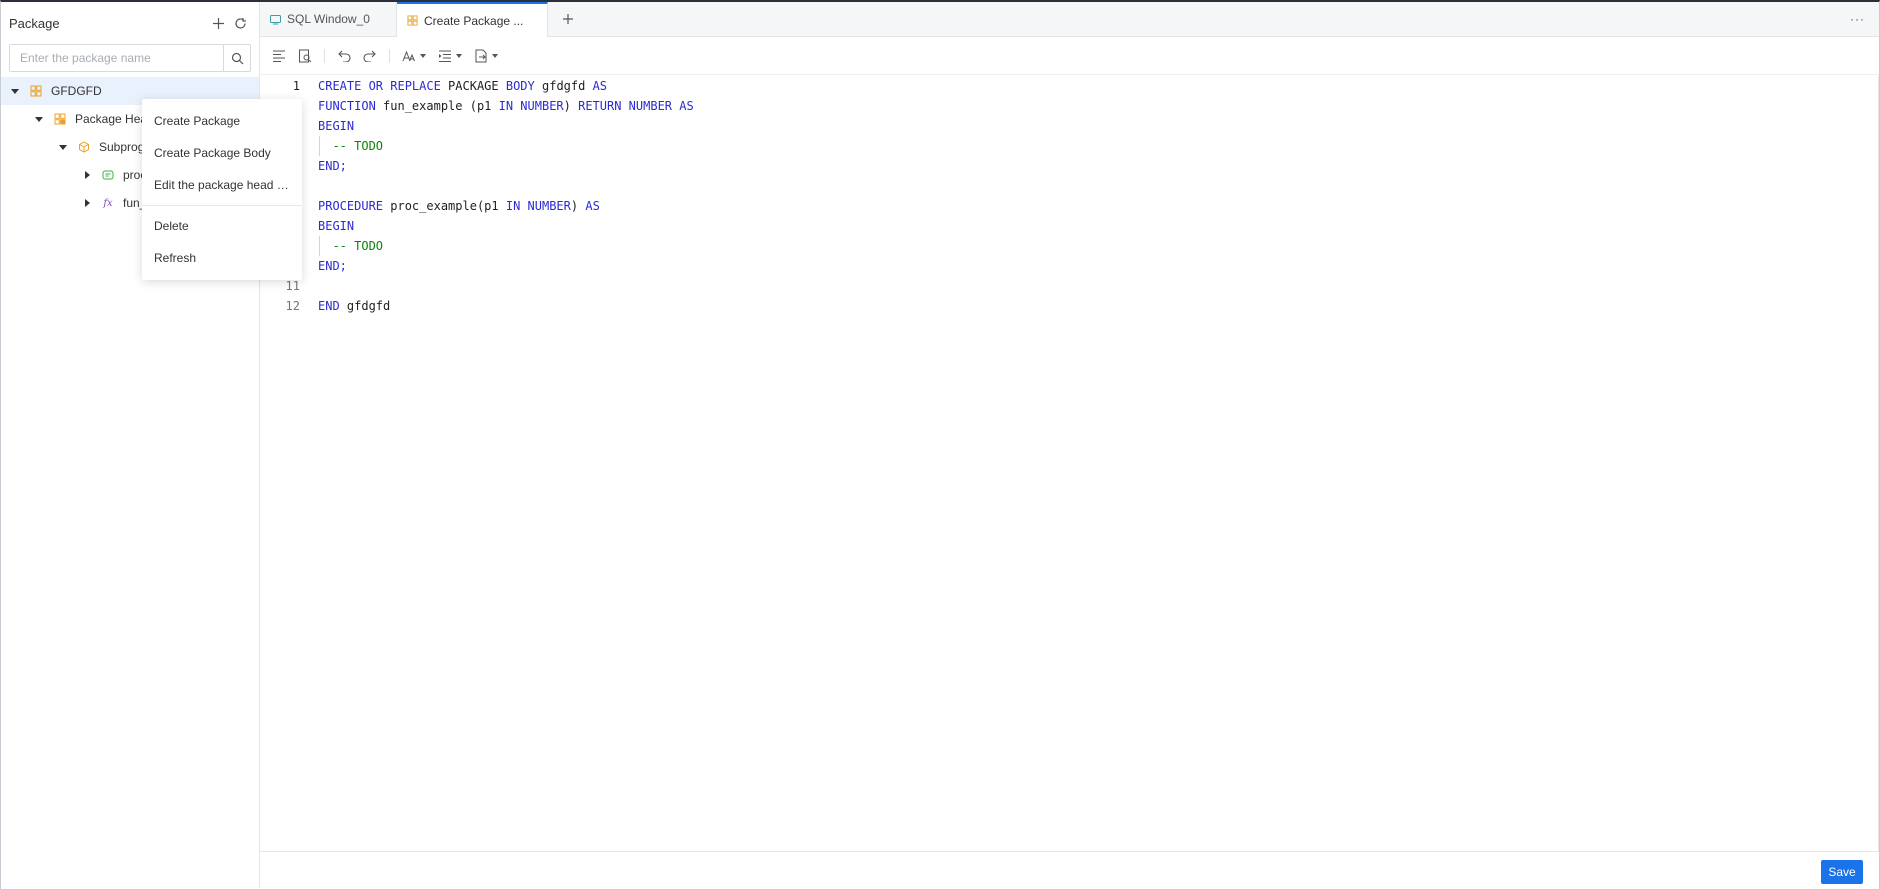 Image resolution: width=1880 pixels, height=890 pixels. What do you see at coordinates (222, 205) in the screenshot?
I see `menu-divider` at bounding box center [222, 205].